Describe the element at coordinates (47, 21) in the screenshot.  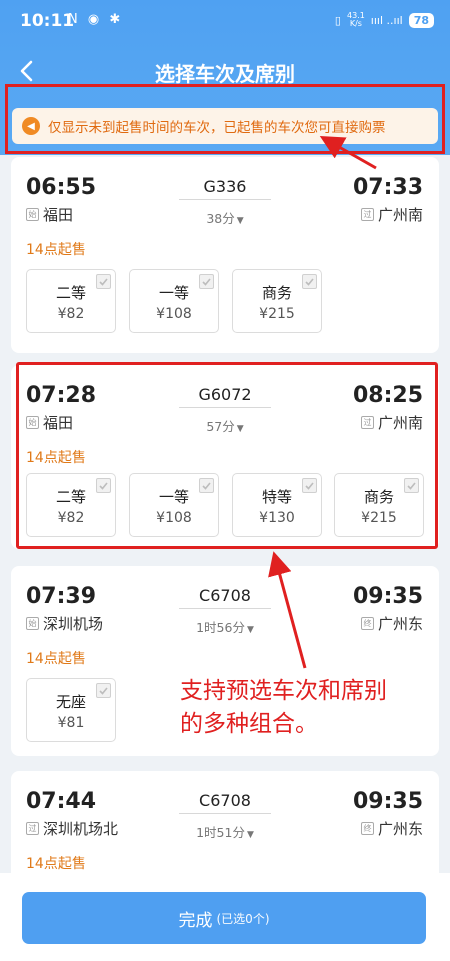
I see `status-time: 10:11` at that location.